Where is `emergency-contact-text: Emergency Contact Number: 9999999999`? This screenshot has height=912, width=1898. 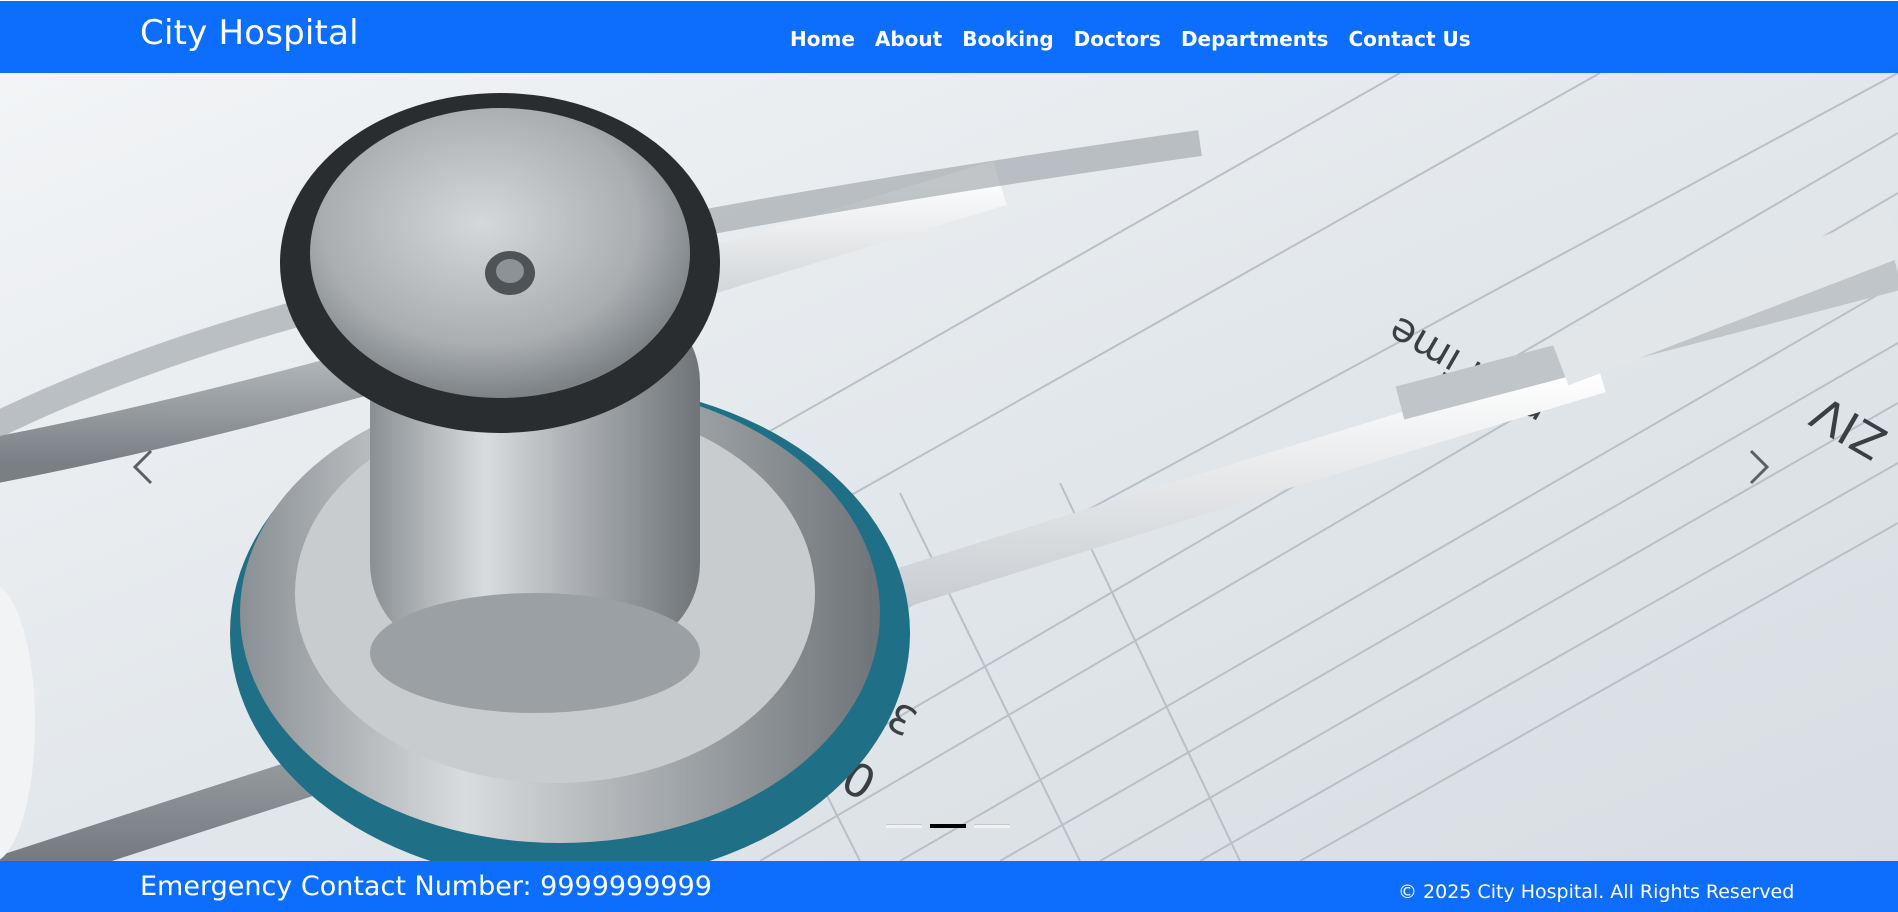
emergency-contact-text: Emergency Contact Number: 9999999999 is located at coordinates (426, 886).